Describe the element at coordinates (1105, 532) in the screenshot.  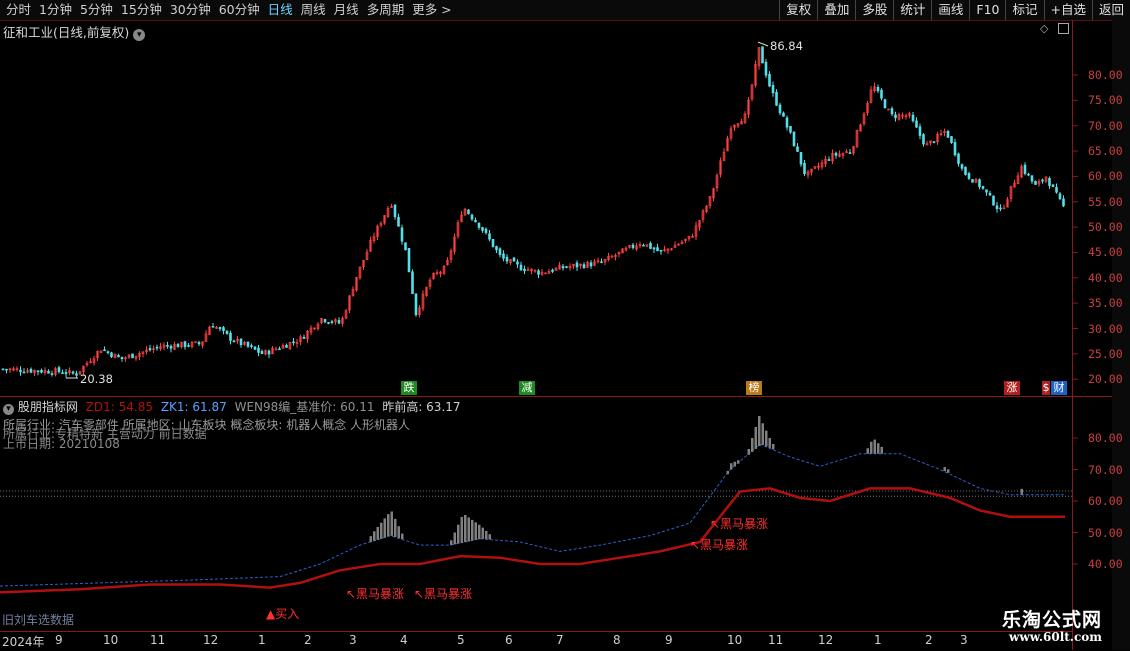
I see `indicator-tick-label: 50.00` at that location.